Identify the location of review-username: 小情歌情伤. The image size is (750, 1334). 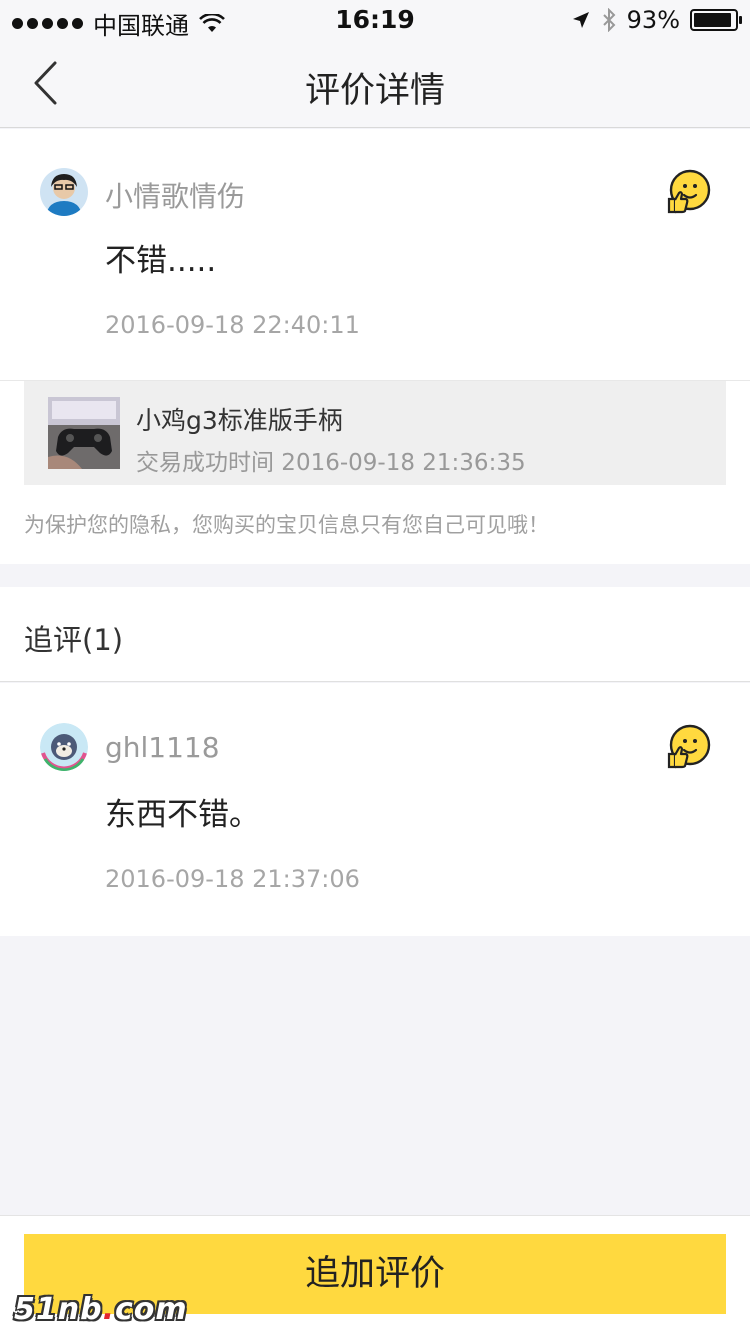
(175, 195).